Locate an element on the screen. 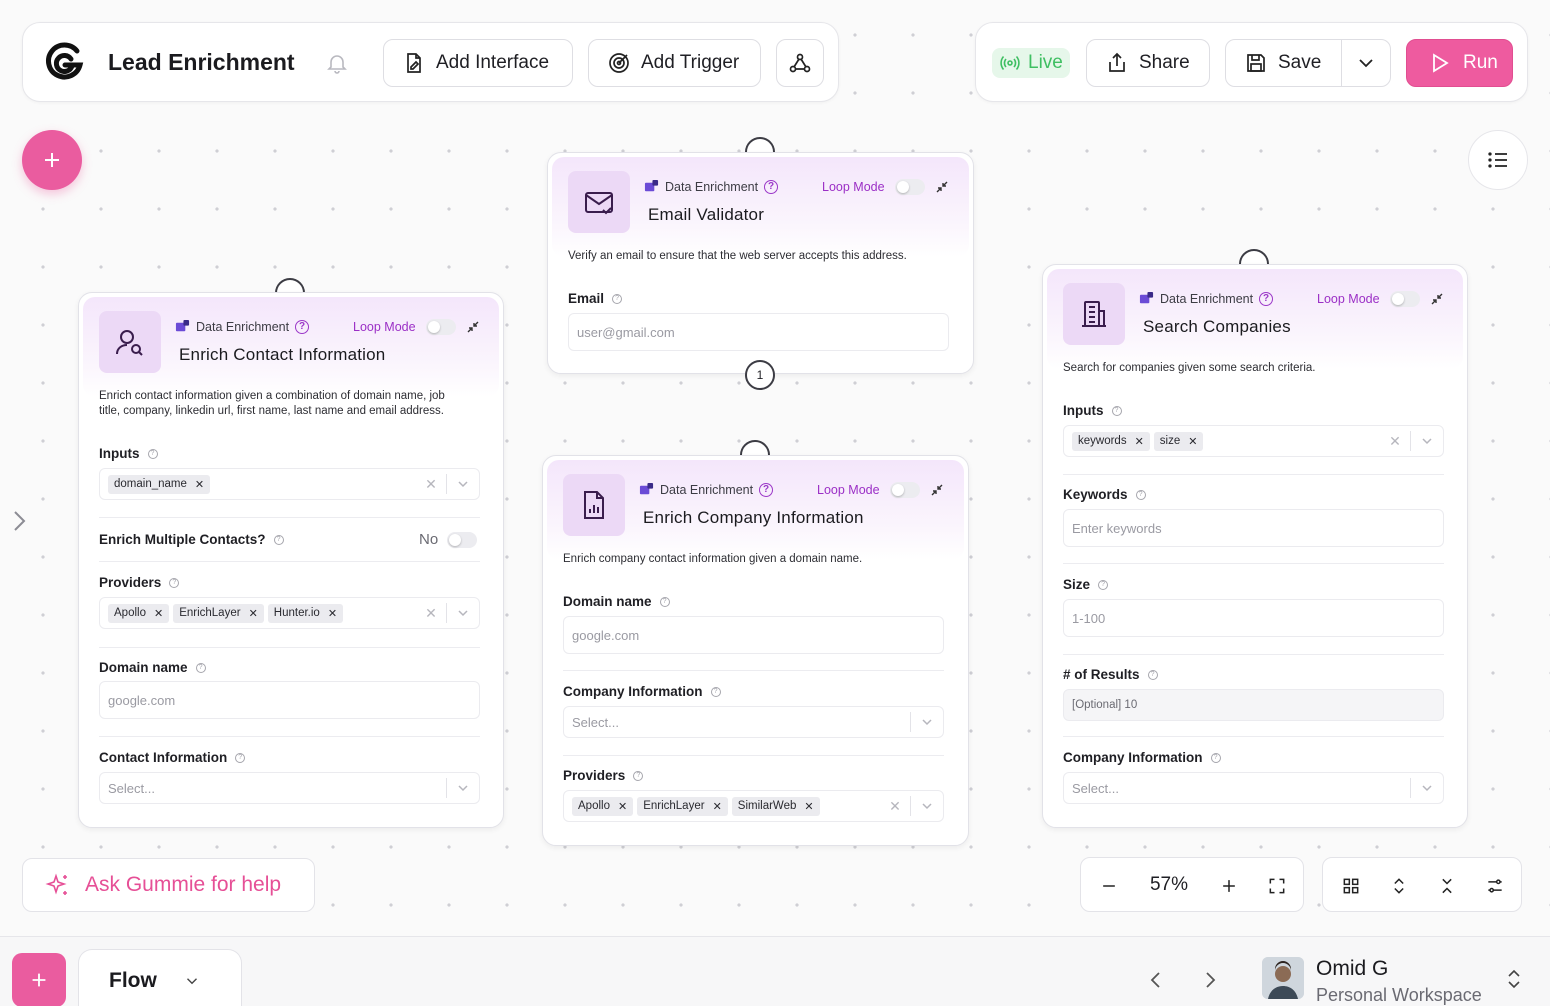  save-options-dropdown is located at coordinates (1366, 63).